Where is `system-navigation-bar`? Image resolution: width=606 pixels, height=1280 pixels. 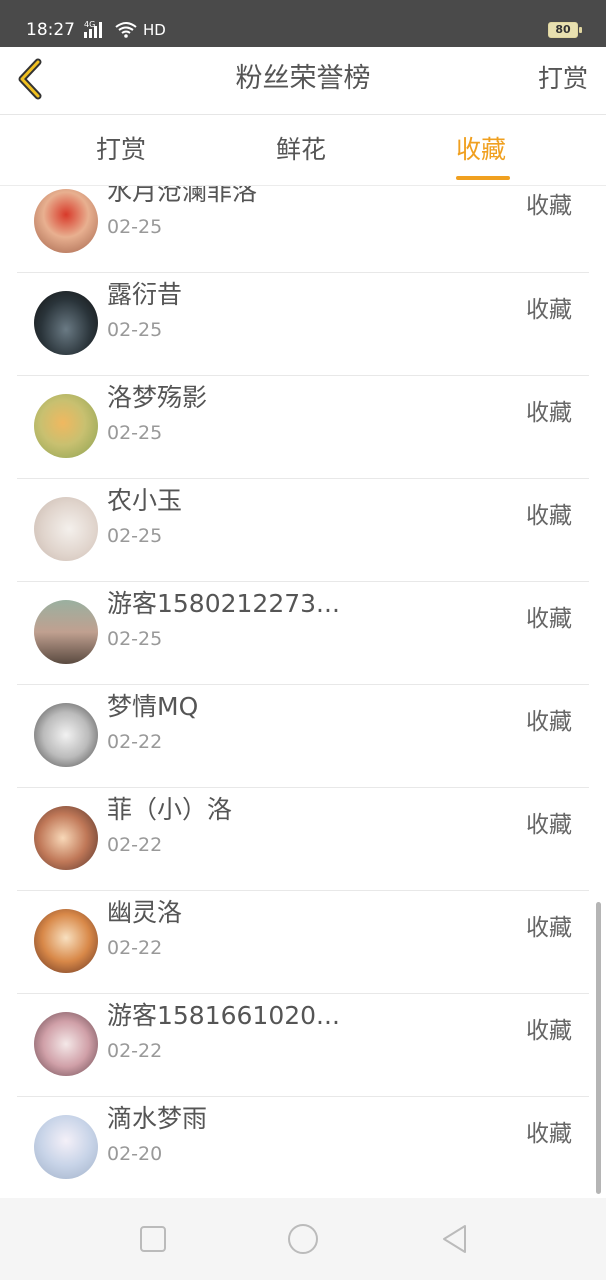 system-navigation-bar is located at coordinates (303, 1239).